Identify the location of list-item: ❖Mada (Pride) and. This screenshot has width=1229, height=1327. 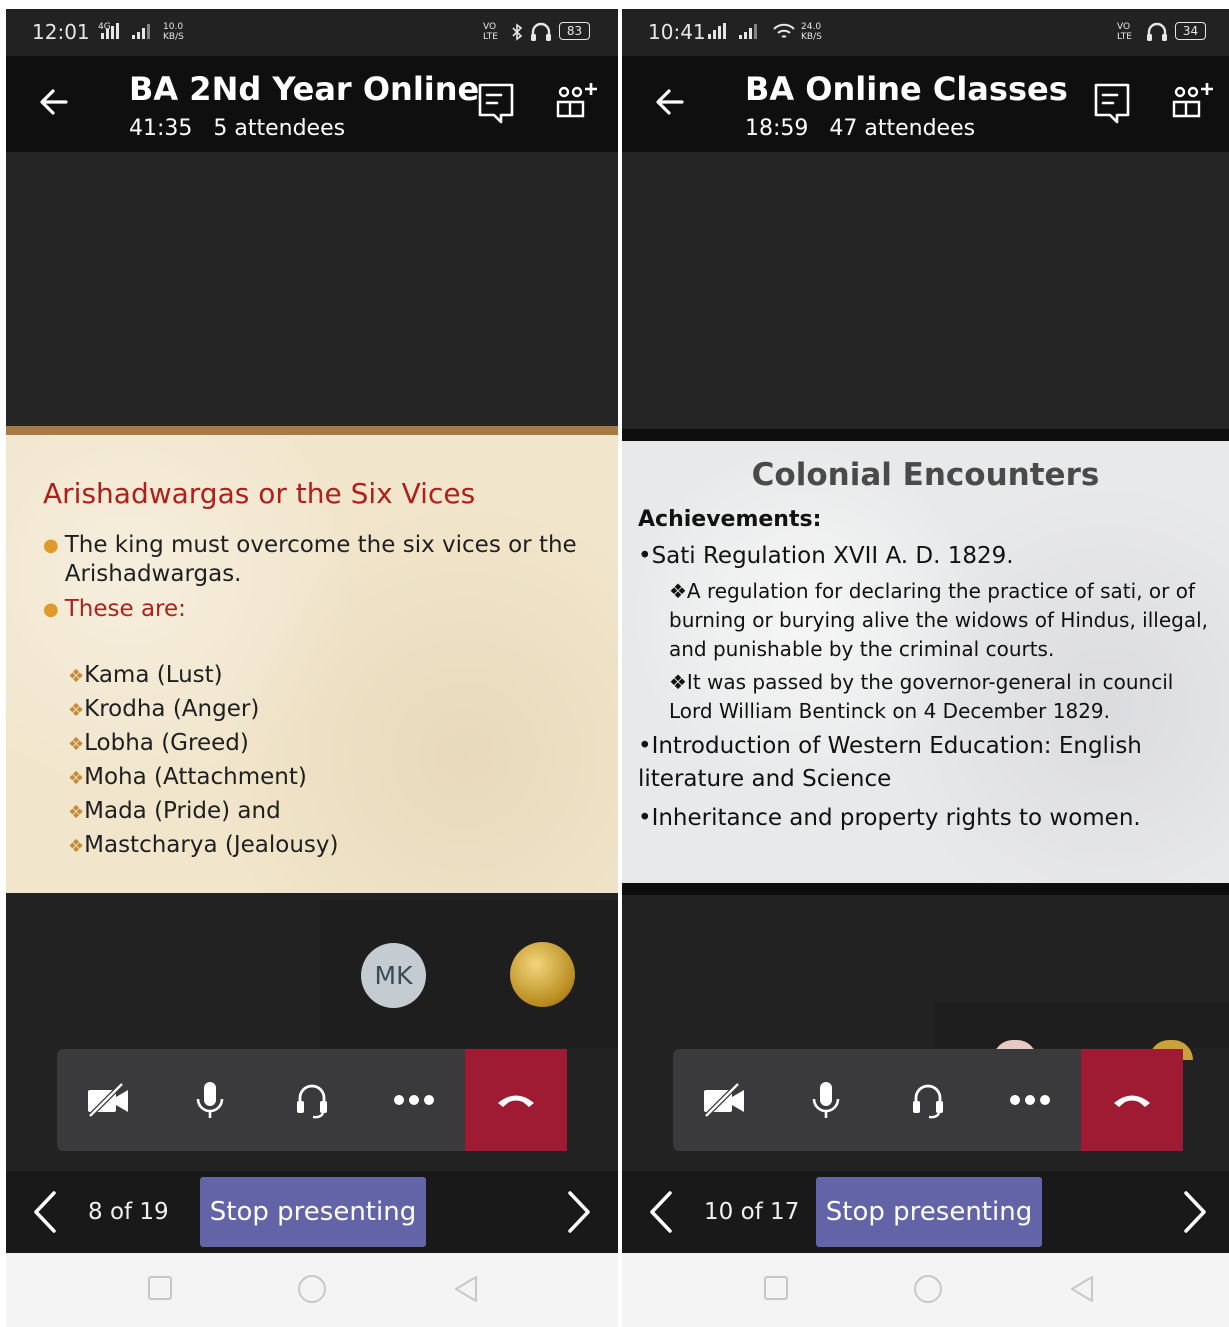
(174, 811).